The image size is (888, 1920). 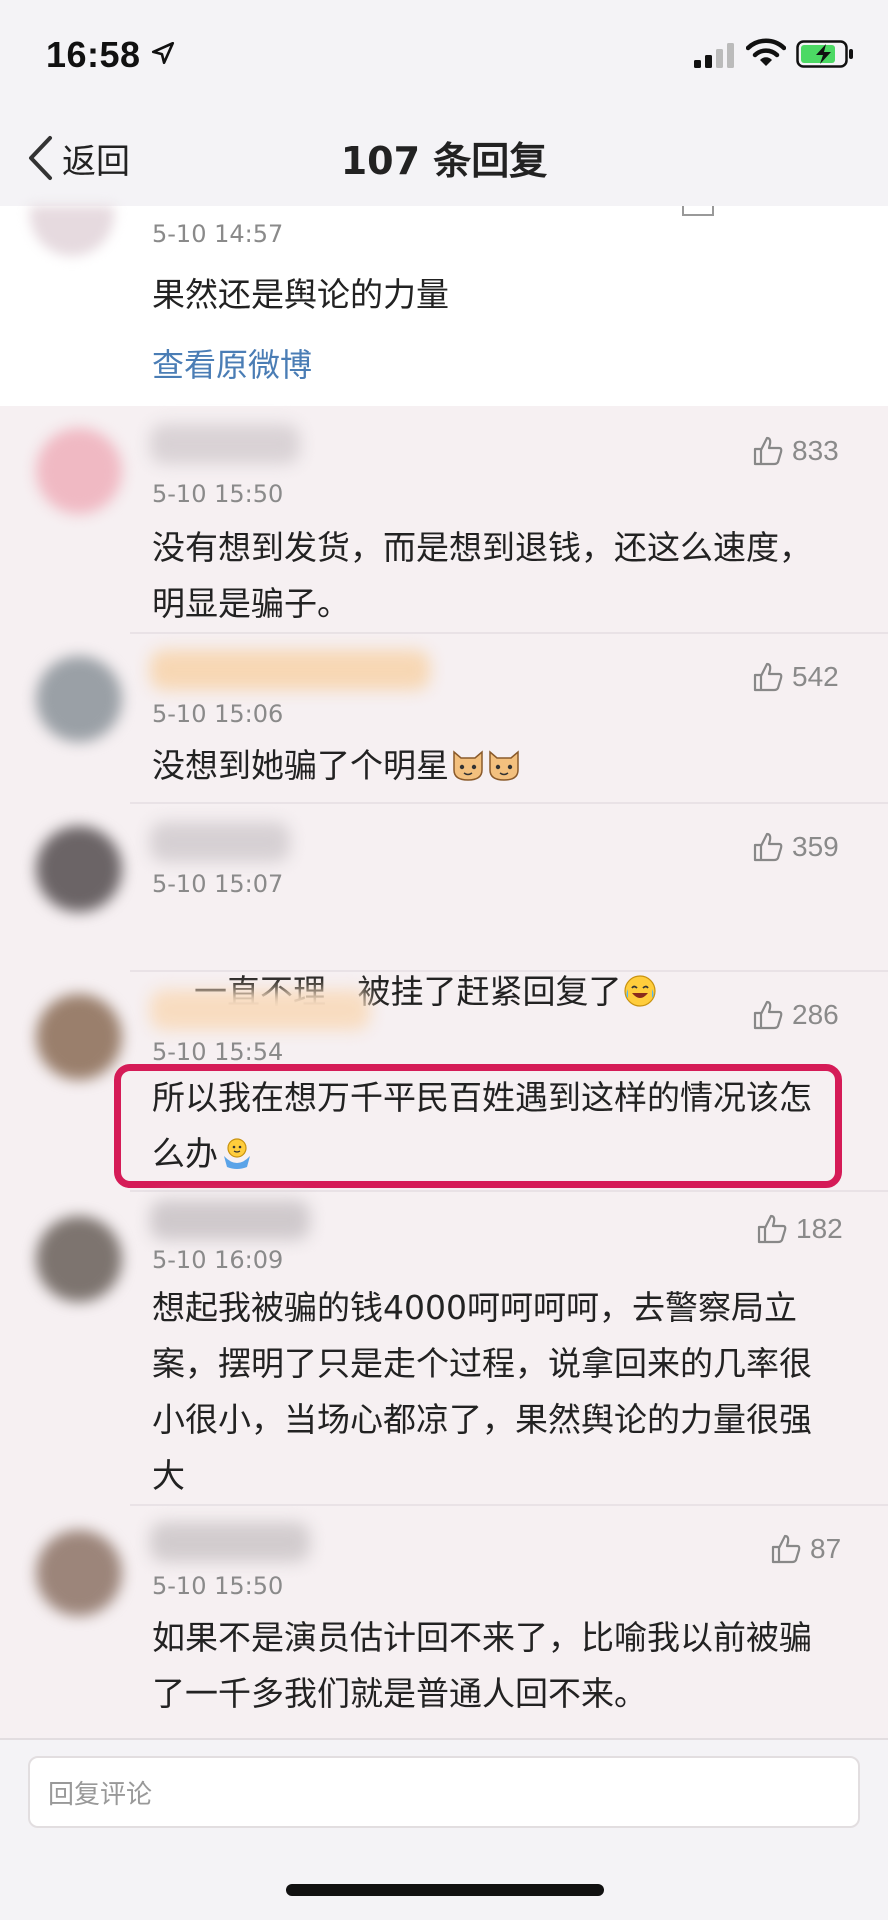 I want to click on comment-line: 想起我被骗的钱4000呵呵呵呵，去警察局立, so click(x=474, y=1307).